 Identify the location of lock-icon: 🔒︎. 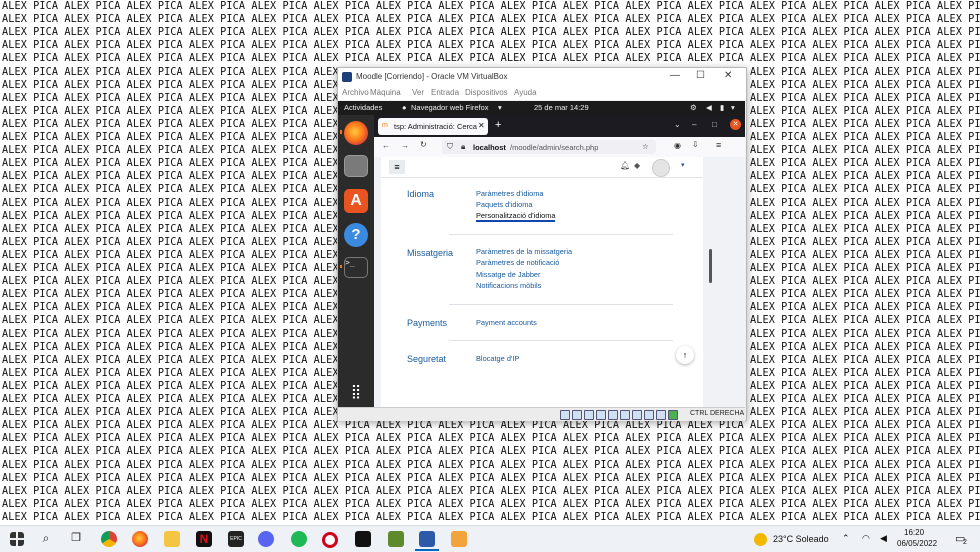
(463, 147).